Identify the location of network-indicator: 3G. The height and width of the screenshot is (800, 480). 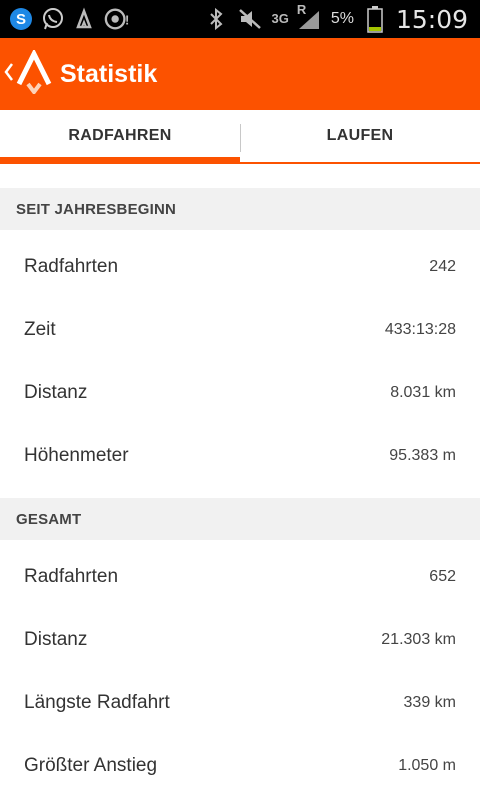
(280, 18).